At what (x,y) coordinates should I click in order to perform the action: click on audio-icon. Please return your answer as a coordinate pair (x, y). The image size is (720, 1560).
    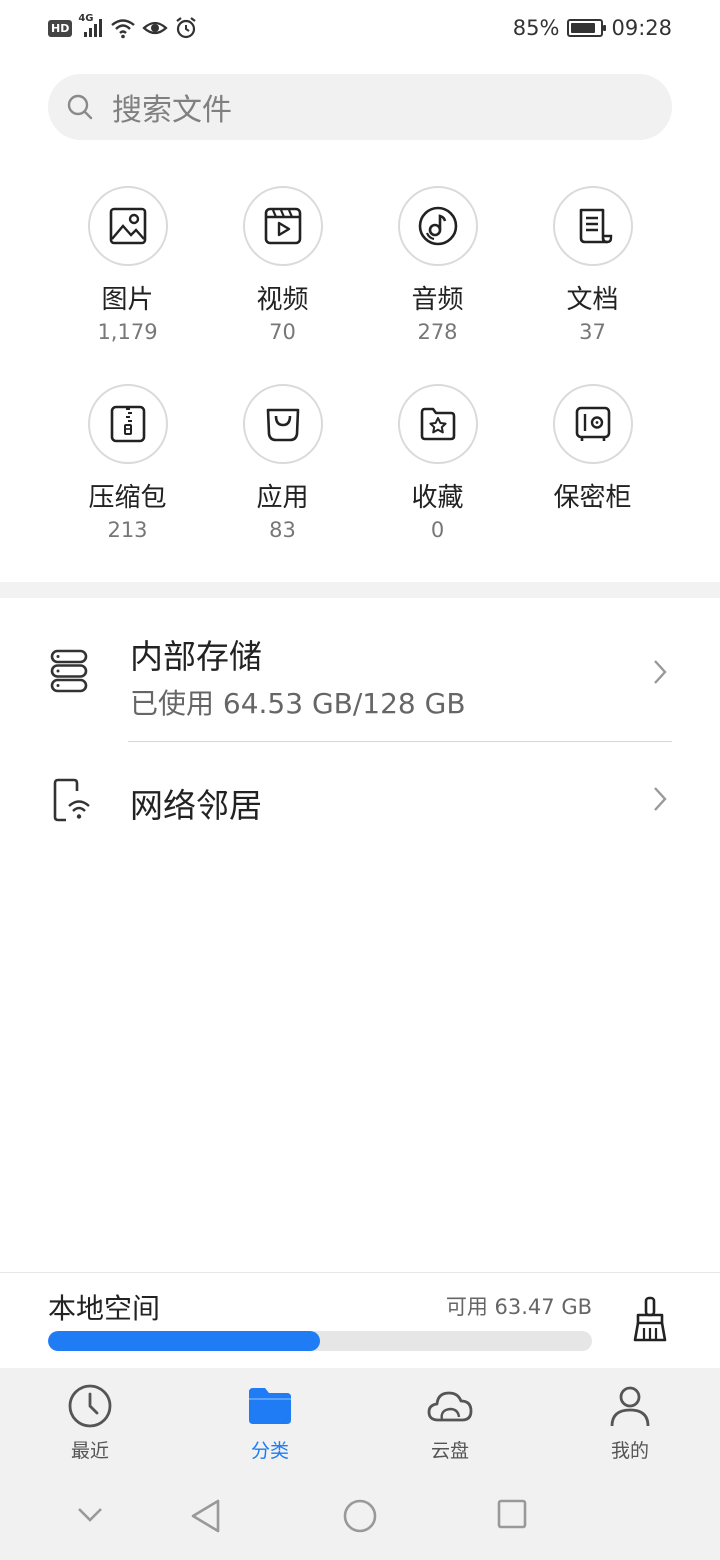
    Looking at the image, I should click on (437, 226).